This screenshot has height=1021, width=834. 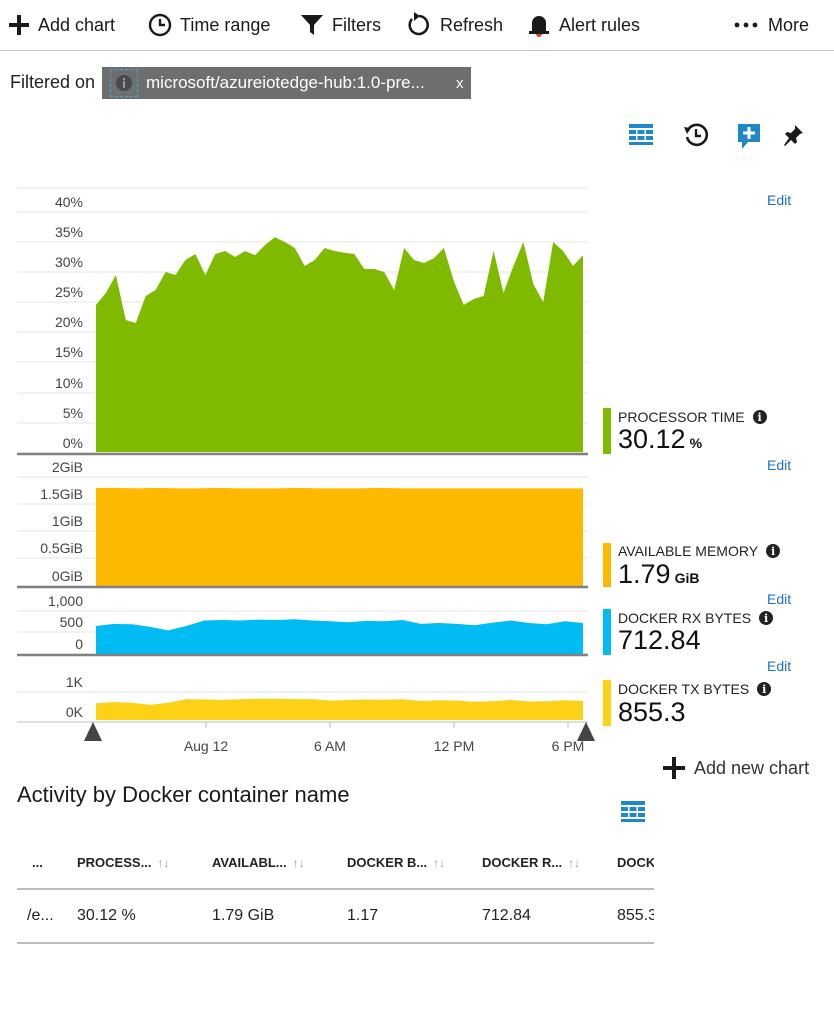 What do you see at coordinates (93, 731) in the screenshot?
I see `range-handle-left` at bounding box center [93, 731].